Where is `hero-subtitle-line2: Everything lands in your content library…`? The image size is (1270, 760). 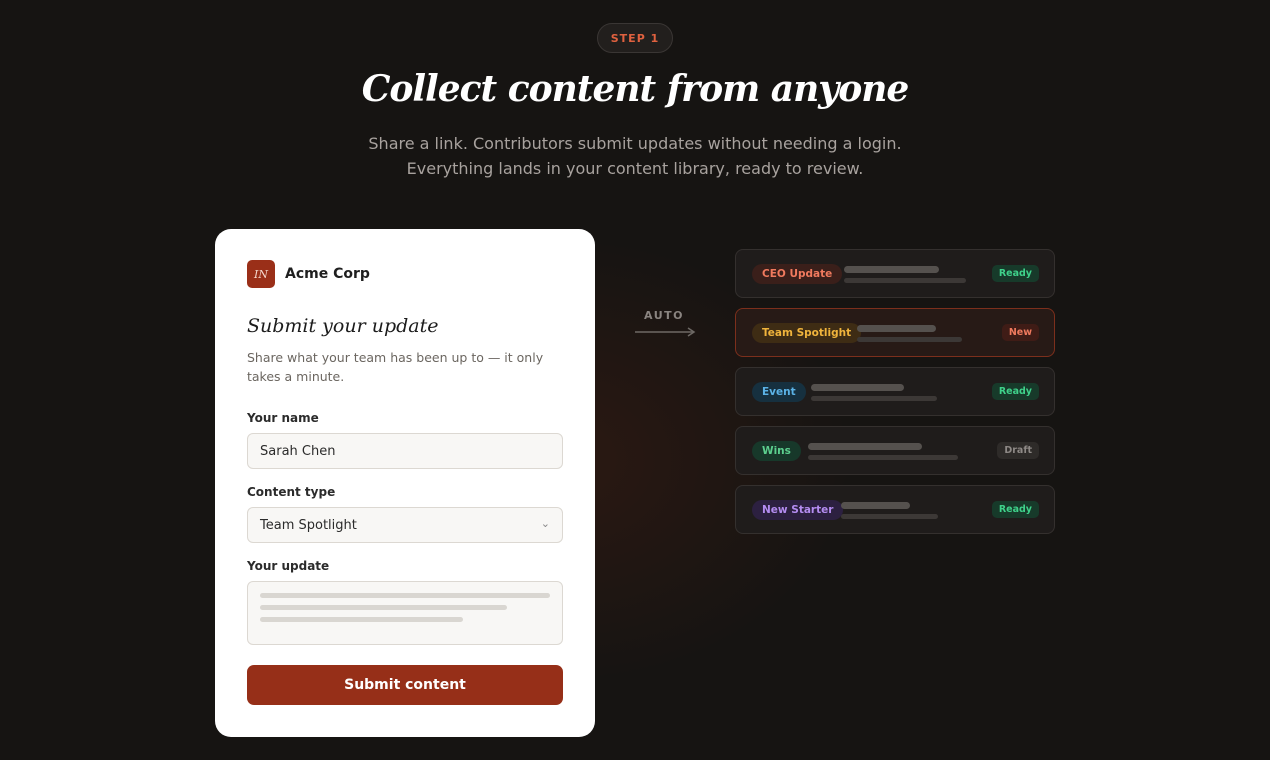 hero-subtitle-line2: Everything lands in your content library… is located at coordinates (635, 168).